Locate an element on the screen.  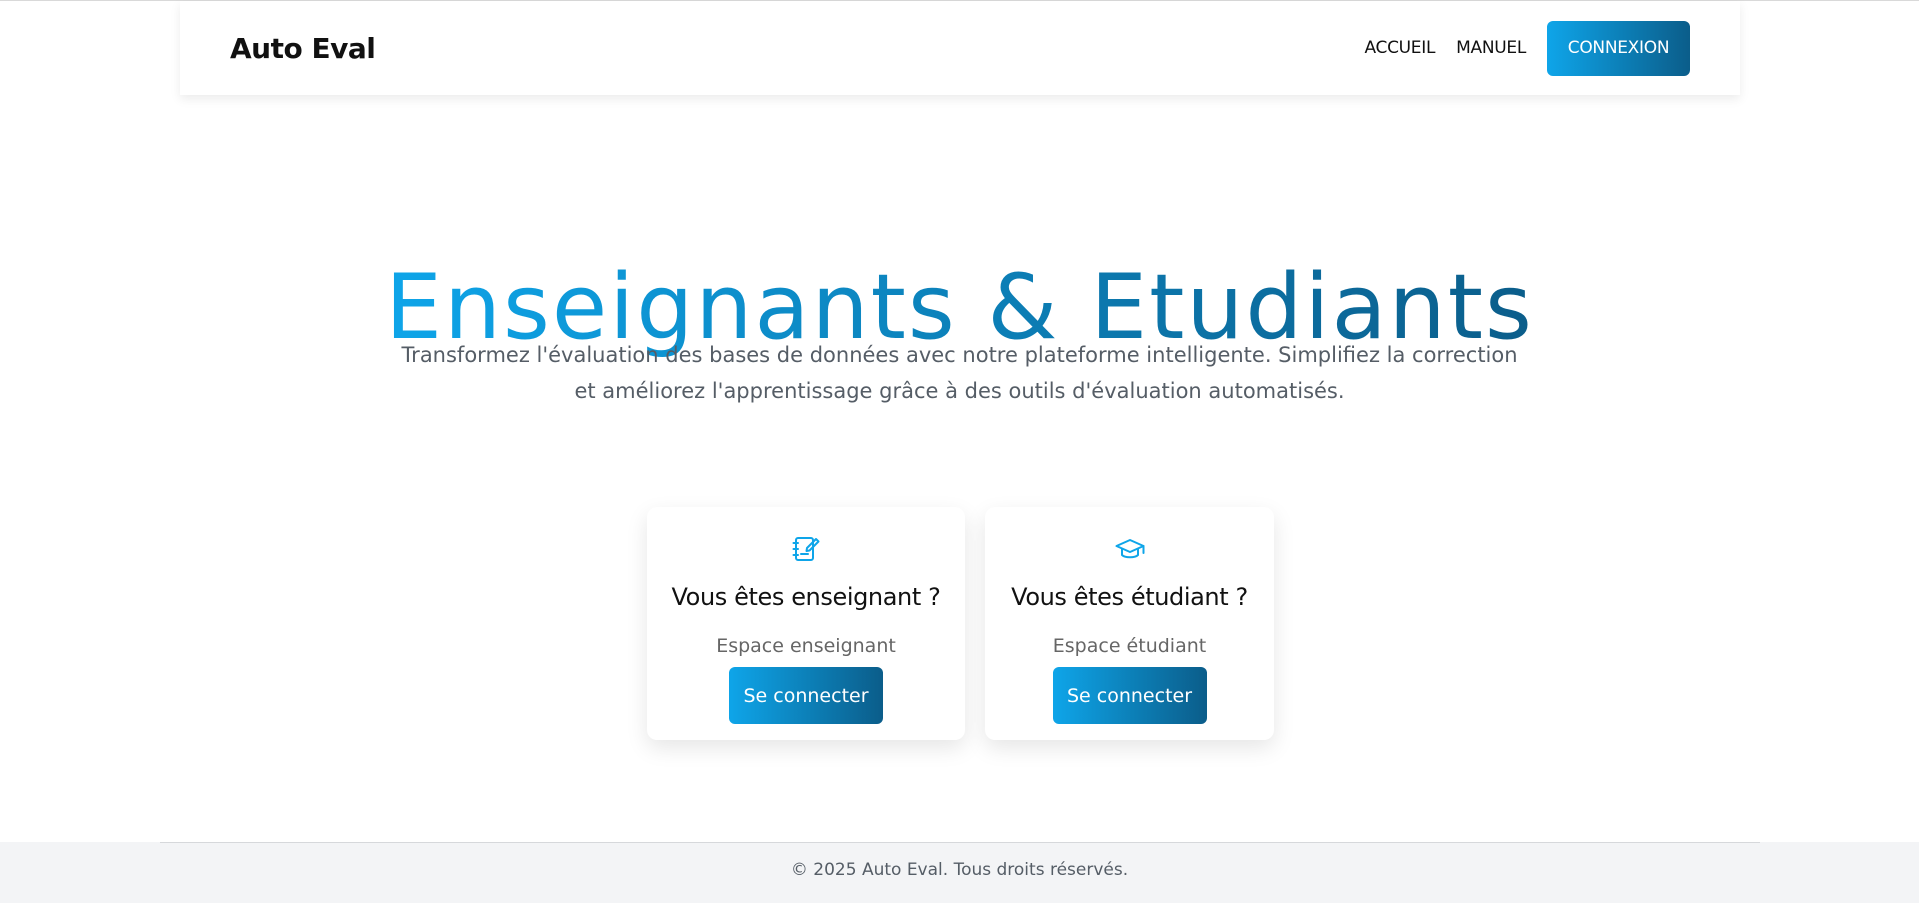
notebook-edit-icon is located at coordinates (806, 549).